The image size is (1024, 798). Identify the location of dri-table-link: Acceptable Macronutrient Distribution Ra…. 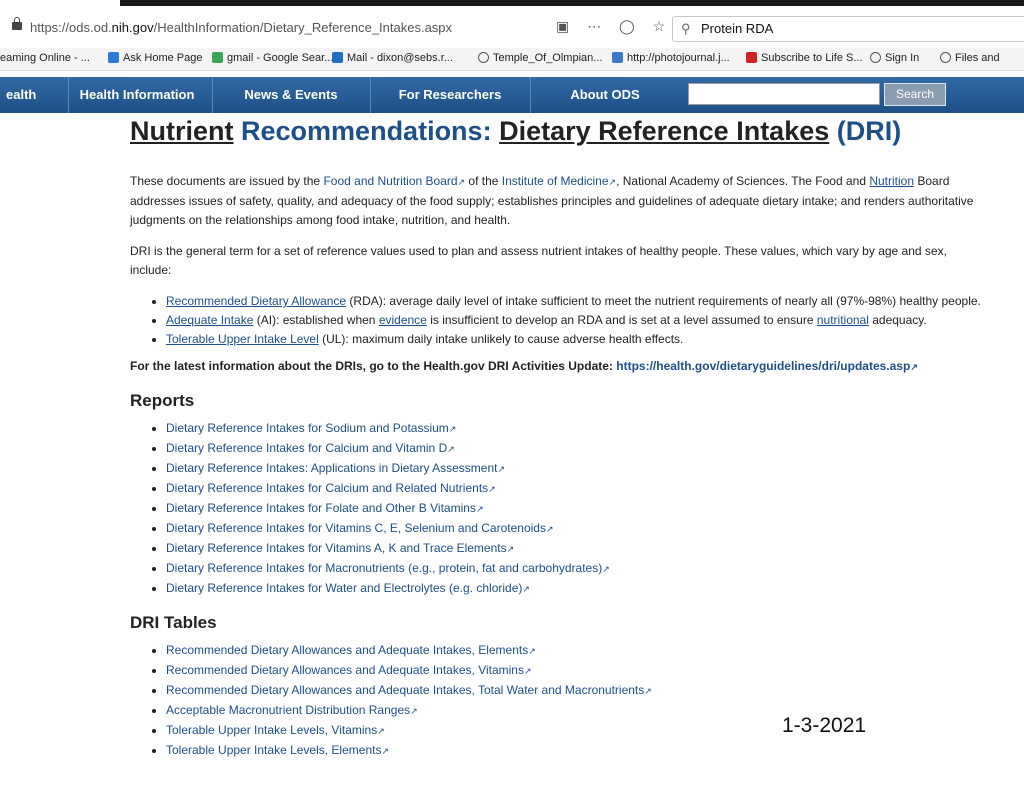
(288, 710).